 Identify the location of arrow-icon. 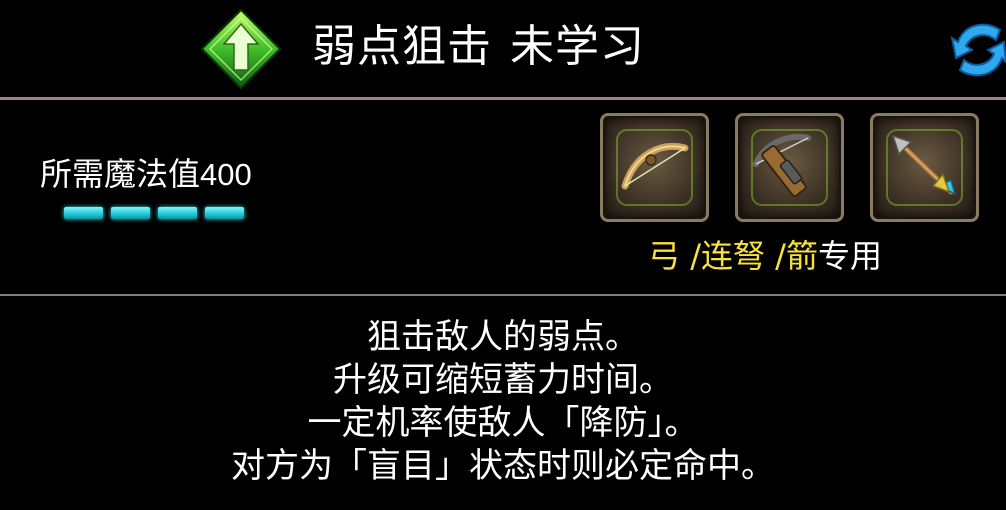
(924, 167).